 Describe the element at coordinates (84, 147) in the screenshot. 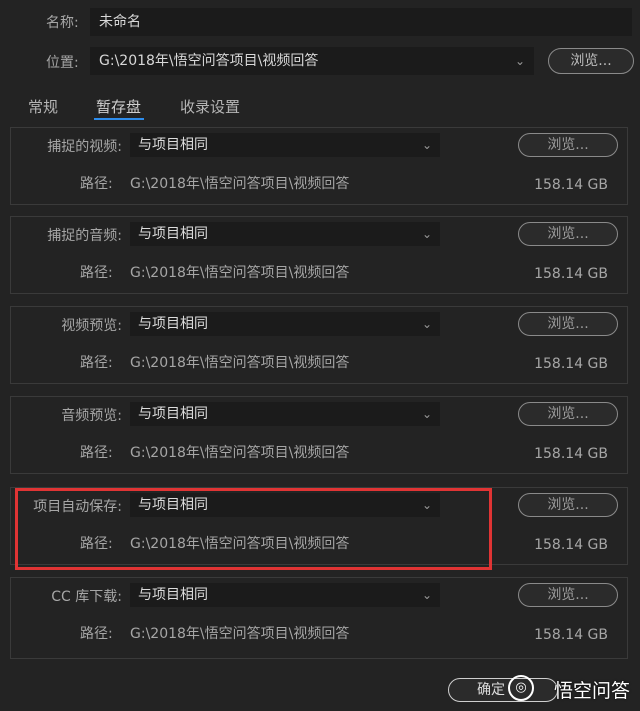

I see `scratch-label: 捕捉的视频:` at that location.